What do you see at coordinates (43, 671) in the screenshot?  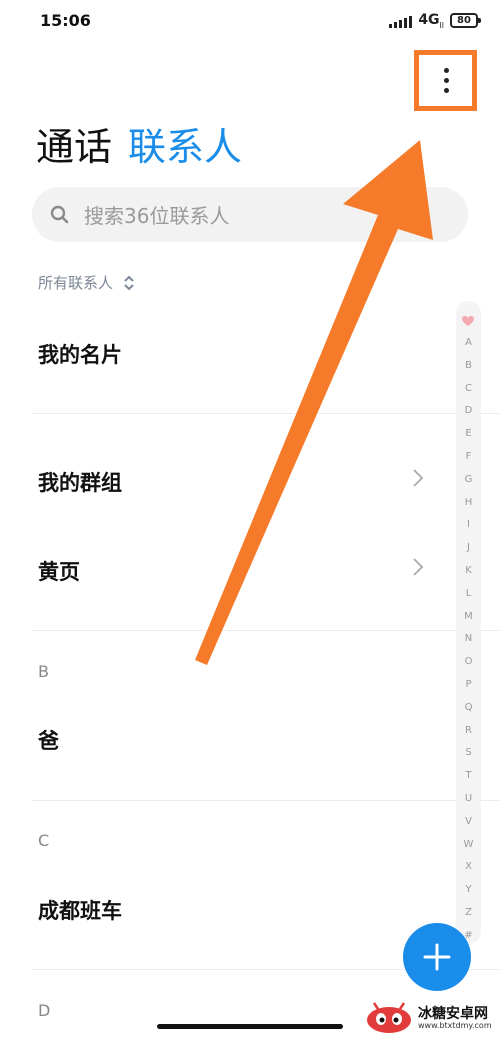 I see `section-header-b: B` at bounding box center [43, 671].